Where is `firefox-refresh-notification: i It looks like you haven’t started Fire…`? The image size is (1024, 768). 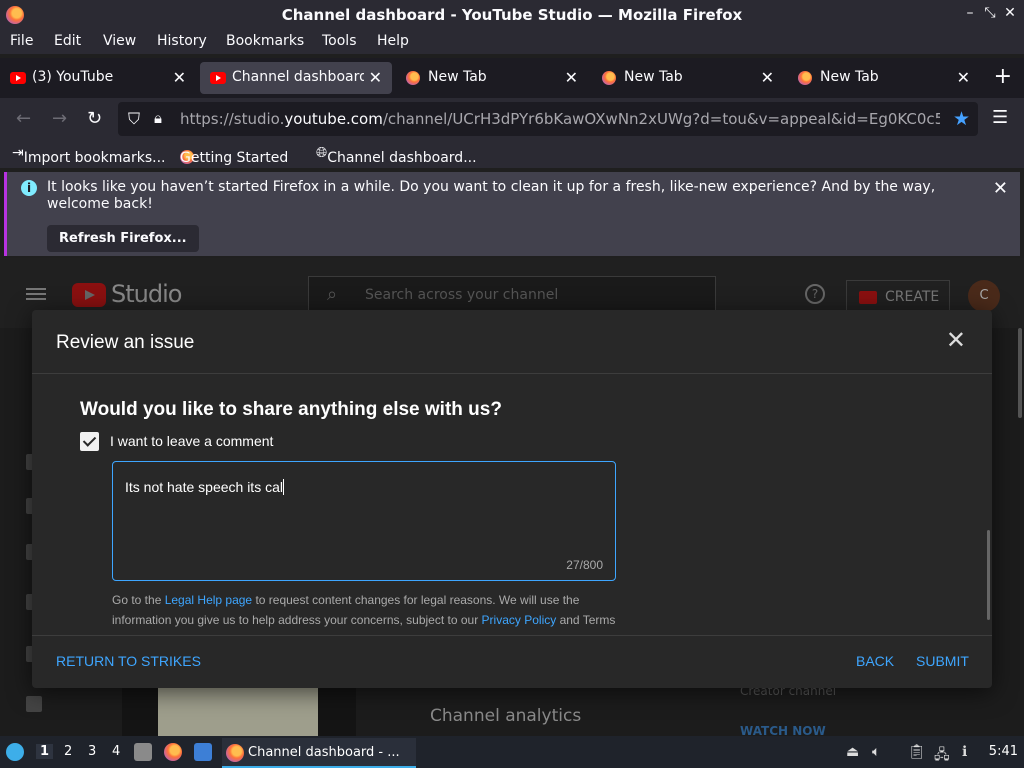
firefox-refresh-notification: i It looks like you haven’t started Fire… is located at coordinates (512, 214).